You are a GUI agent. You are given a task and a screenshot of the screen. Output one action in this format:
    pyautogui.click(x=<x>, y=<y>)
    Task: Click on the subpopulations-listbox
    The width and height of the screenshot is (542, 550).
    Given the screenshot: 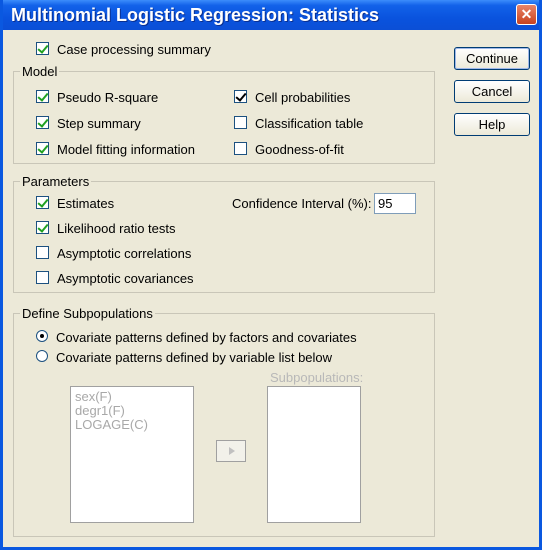 What is the action you would take?
    pyautogui.click(x=314, y=454)
    